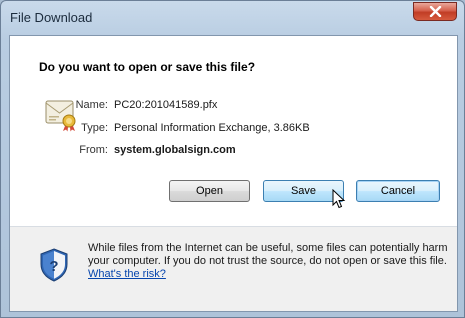  What do you see at coordinates (212, 128) in the screenshot?
I see `type-value: Personal Information Exchange, 3.86KB` at bounding box center [212, 128].